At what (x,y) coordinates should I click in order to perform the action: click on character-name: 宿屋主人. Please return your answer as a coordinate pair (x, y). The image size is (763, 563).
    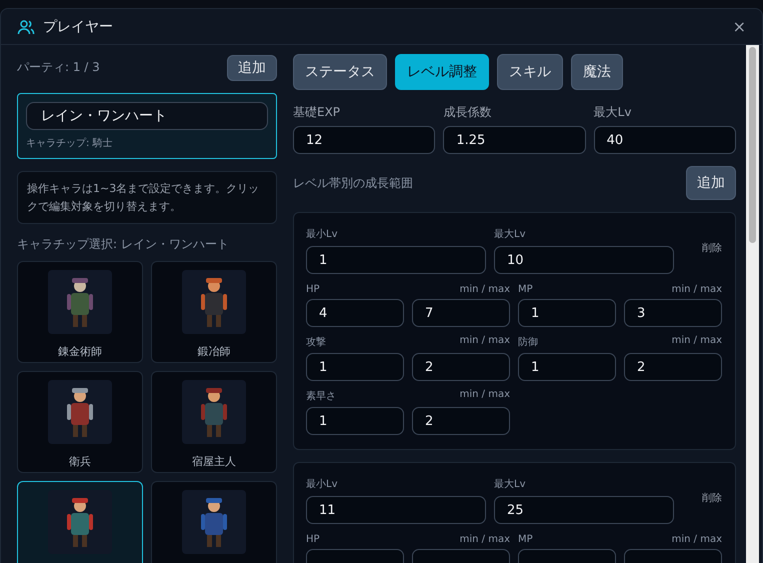
    Looking at the image, I should click on (214, 462).